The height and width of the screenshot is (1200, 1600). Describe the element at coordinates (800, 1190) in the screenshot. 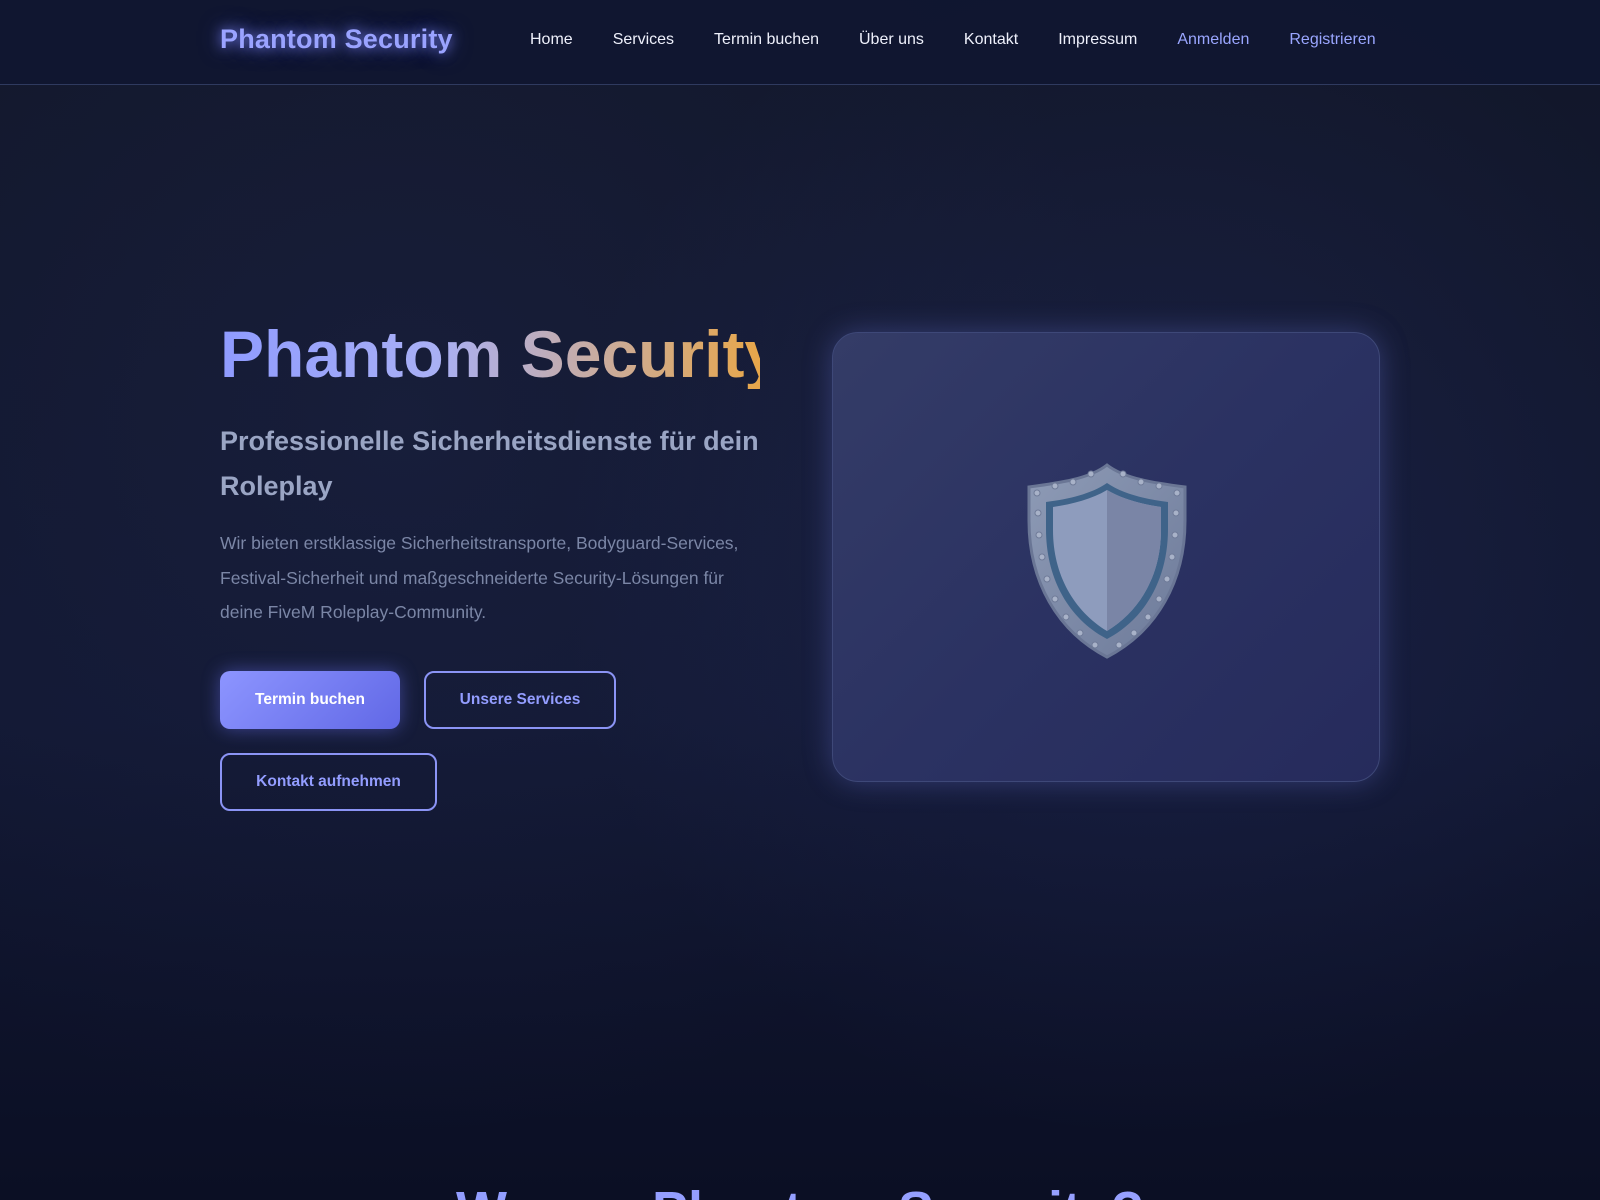

I see `section-heading-why: Warum Phantom Security?` at that location.